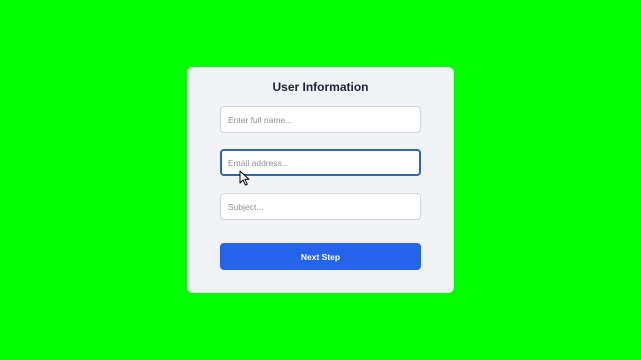  What do you see at coordinates (320, 206) in the screenshot?
I see `subject-input` at bounding box center [320, 206].